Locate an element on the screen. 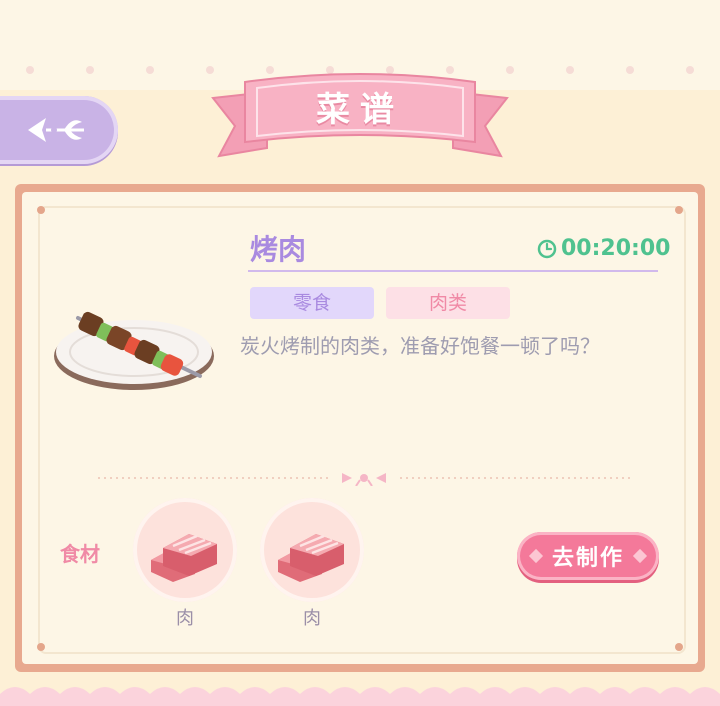 Image resolution: width=720 pixels, height=706 pixels. go-make-button: 去制作 is located at coordinates (588, 556).